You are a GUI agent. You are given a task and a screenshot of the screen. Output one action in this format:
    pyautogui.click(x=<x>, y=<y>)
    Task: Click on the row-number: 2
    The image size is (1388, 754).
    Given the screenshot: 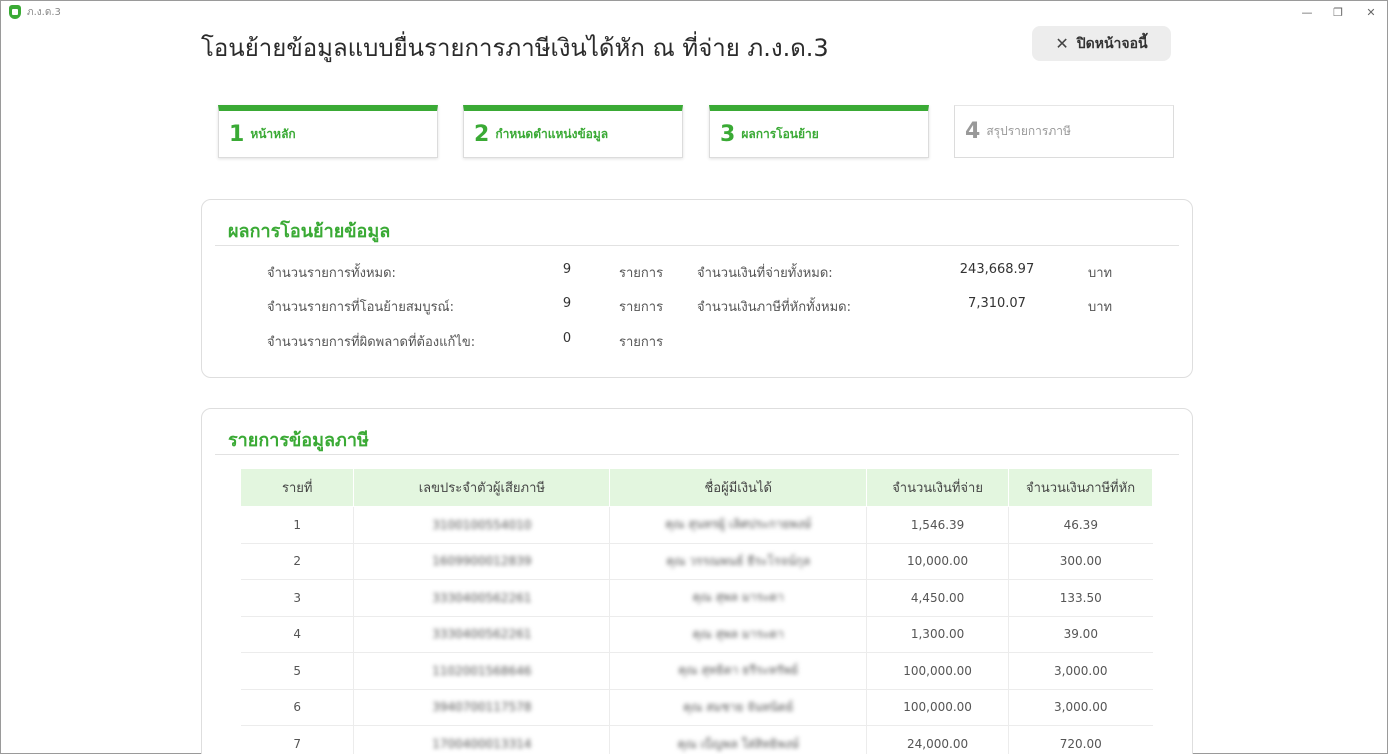 What is the action you would take?
    pyautogui.click(x=297, y=561)
    